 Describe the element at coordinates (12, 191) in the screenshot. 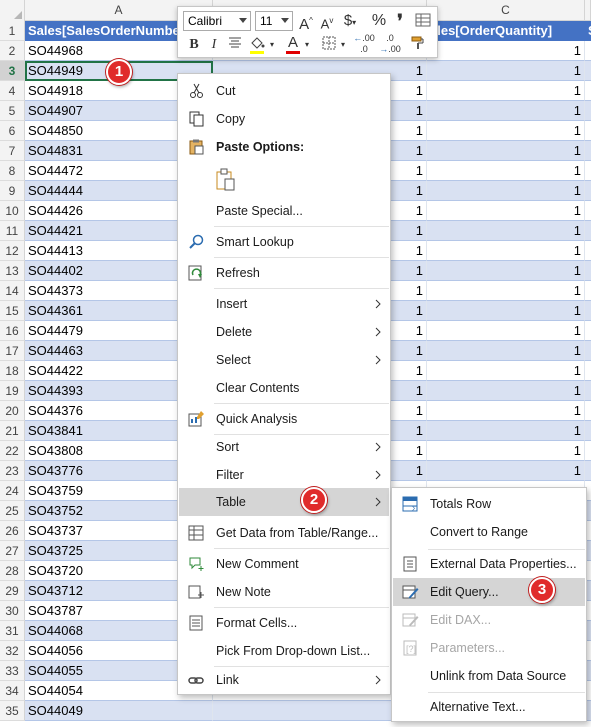

I see `row-number: 9` at that location.